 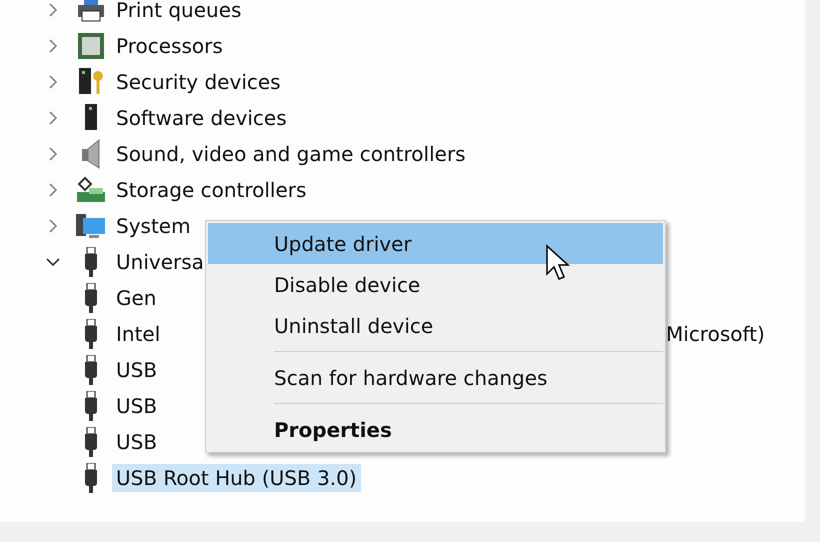 What do you see at coordinates (91, 46) in the screenshot?
I see `chip-icon` at bounding box center [91, 46].